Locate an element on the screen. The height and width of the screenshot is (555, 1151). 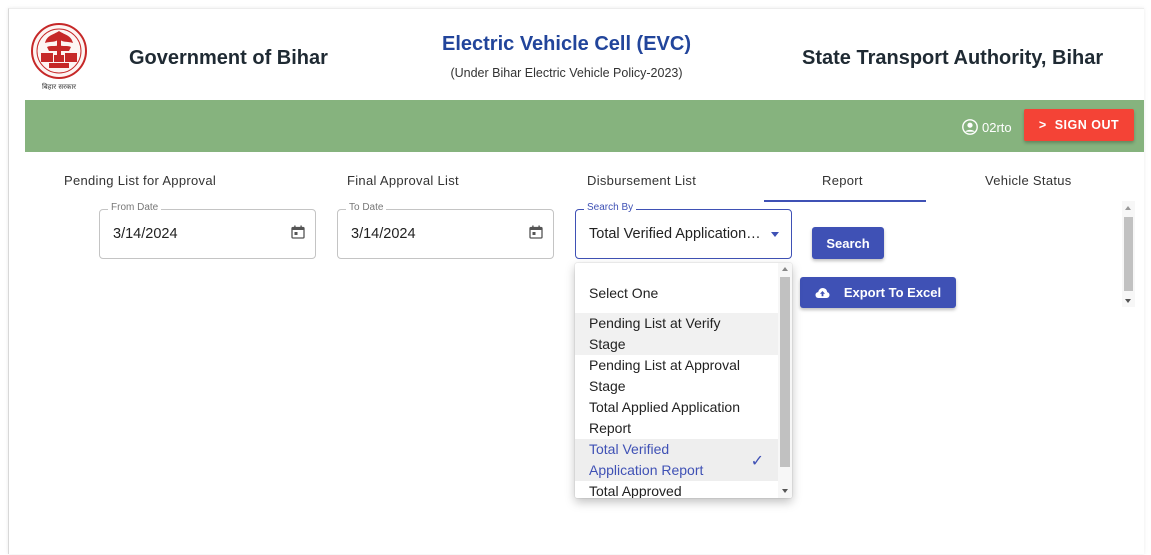
sign-out-button: > SIGN OUT is located at coordinates (1079, 125).